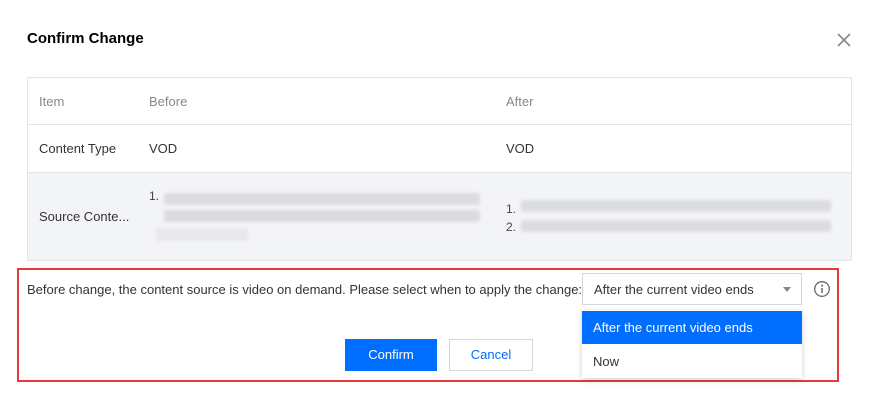 This screenshot has width=877, height=395. What do you see at coordinates (52, 101) in the screenshot?
I see `column-header-item: Item` at bounding box center [52, 101].